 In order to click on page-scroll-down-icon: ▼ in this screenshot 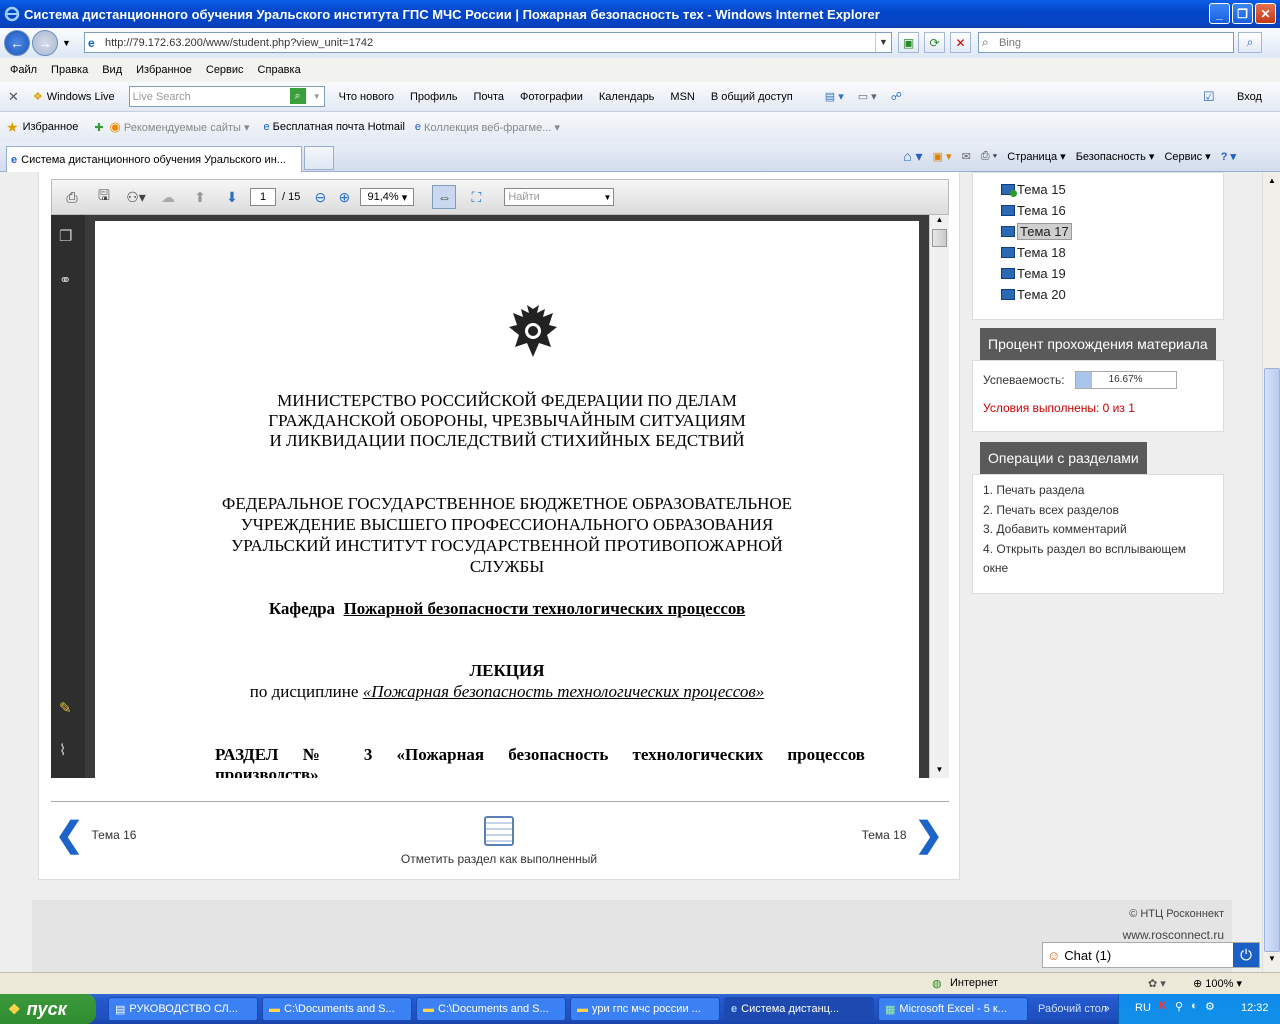, I will do `click(1272, 961)`.